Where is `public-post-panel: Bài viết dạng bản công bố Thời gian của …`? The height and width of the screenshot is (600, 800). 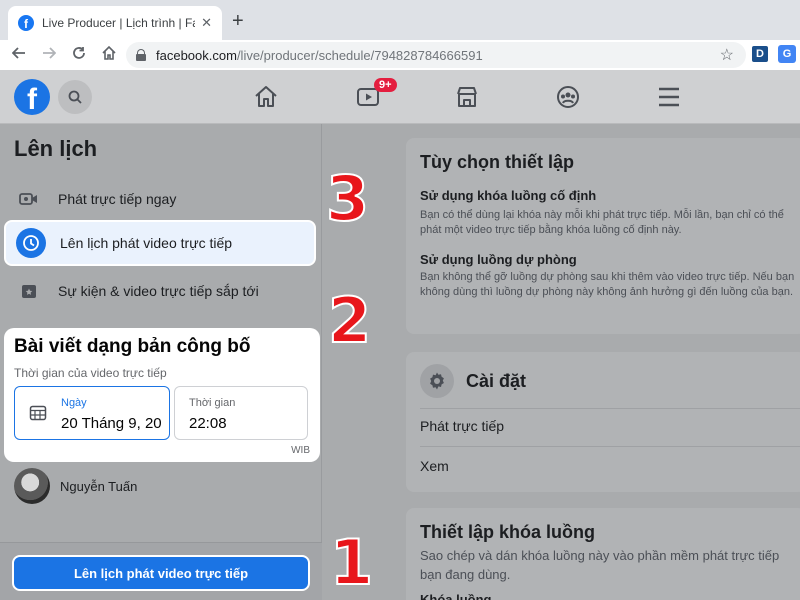 public-post-panel: Bài viết dạng bản công bố Thời gian của … is located at coordinates (162, 395).